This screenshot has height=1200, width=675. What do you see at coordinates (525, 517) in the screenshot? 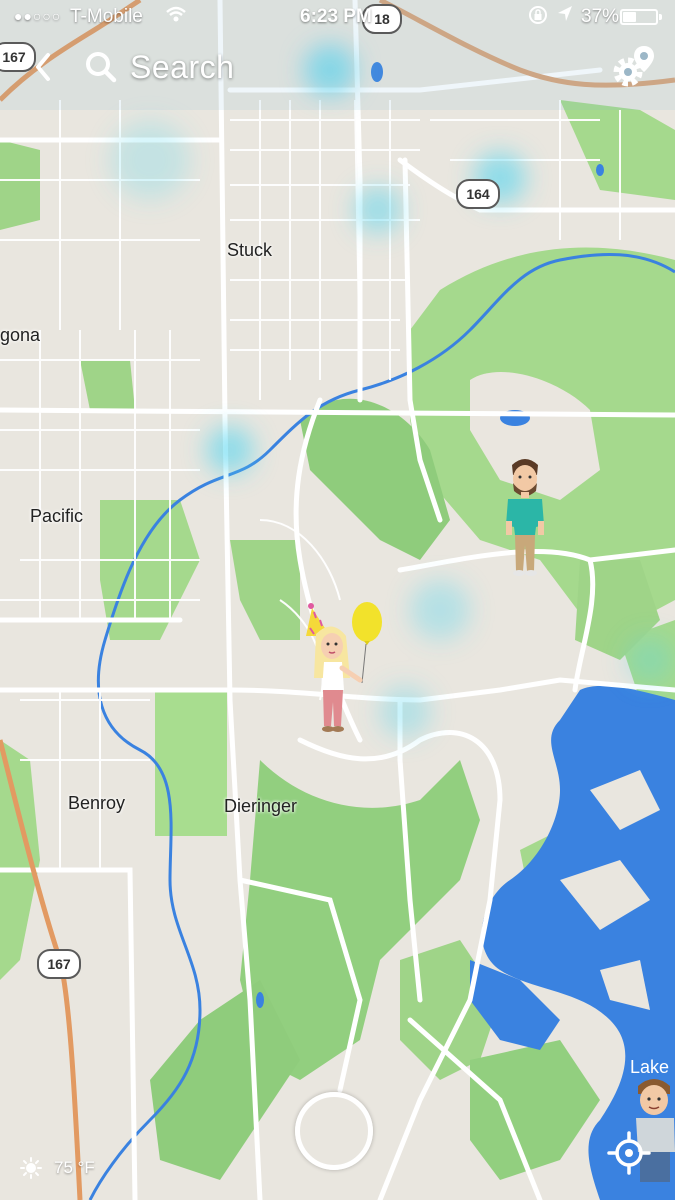
I see `friend-bitmoji-man` at bounding box center [525, 517].